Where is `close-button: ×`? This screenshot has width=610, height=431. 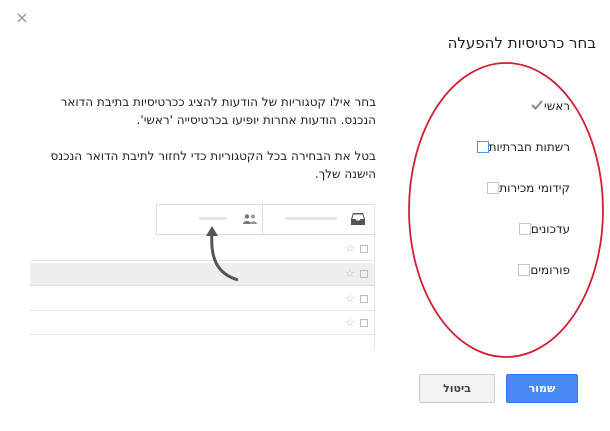
close-button: × is located at coordinates (22, 18).